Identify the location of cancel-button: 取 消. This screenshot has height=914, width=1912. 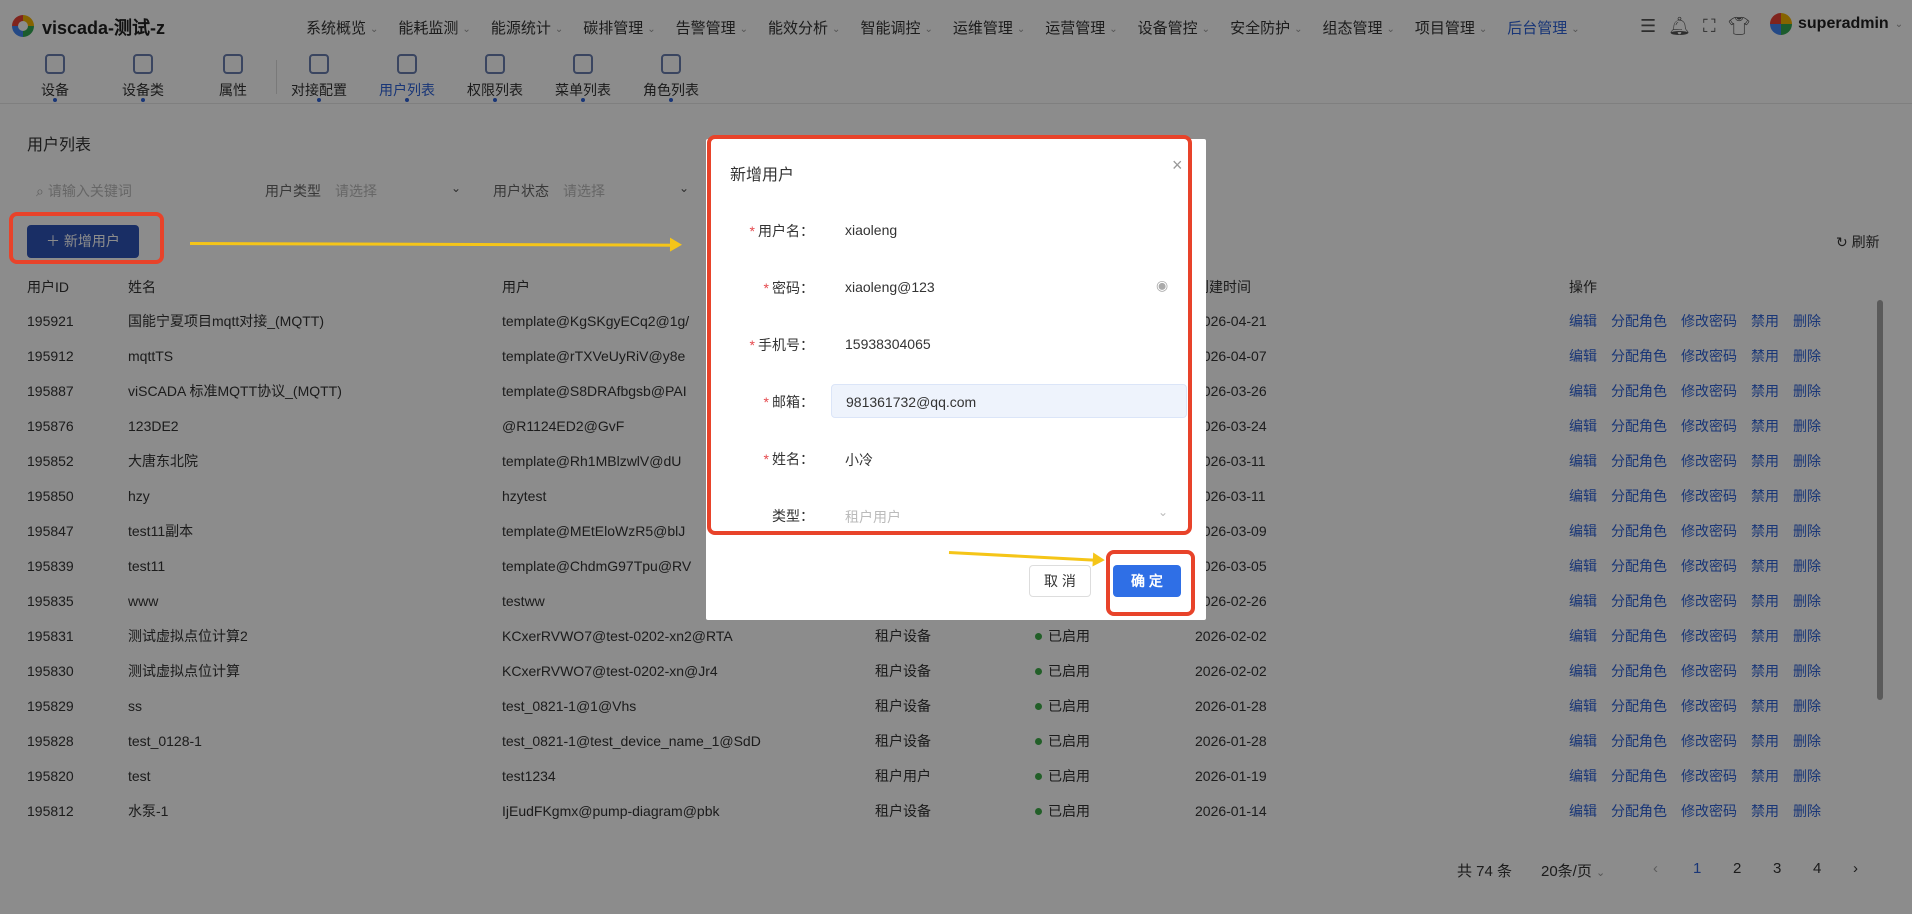
(1060, 581).